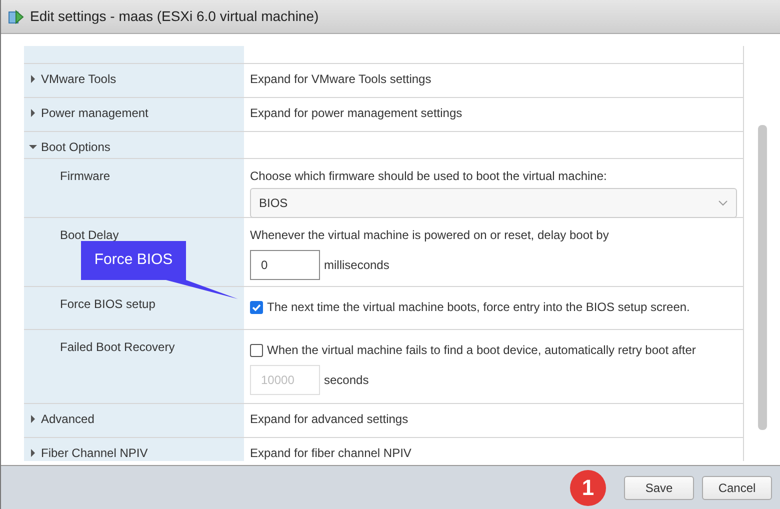  What do you see at coordinates (762, 277) in the screenshot?
I see `scrollbar-thumb` at bounding box center [762, 277].